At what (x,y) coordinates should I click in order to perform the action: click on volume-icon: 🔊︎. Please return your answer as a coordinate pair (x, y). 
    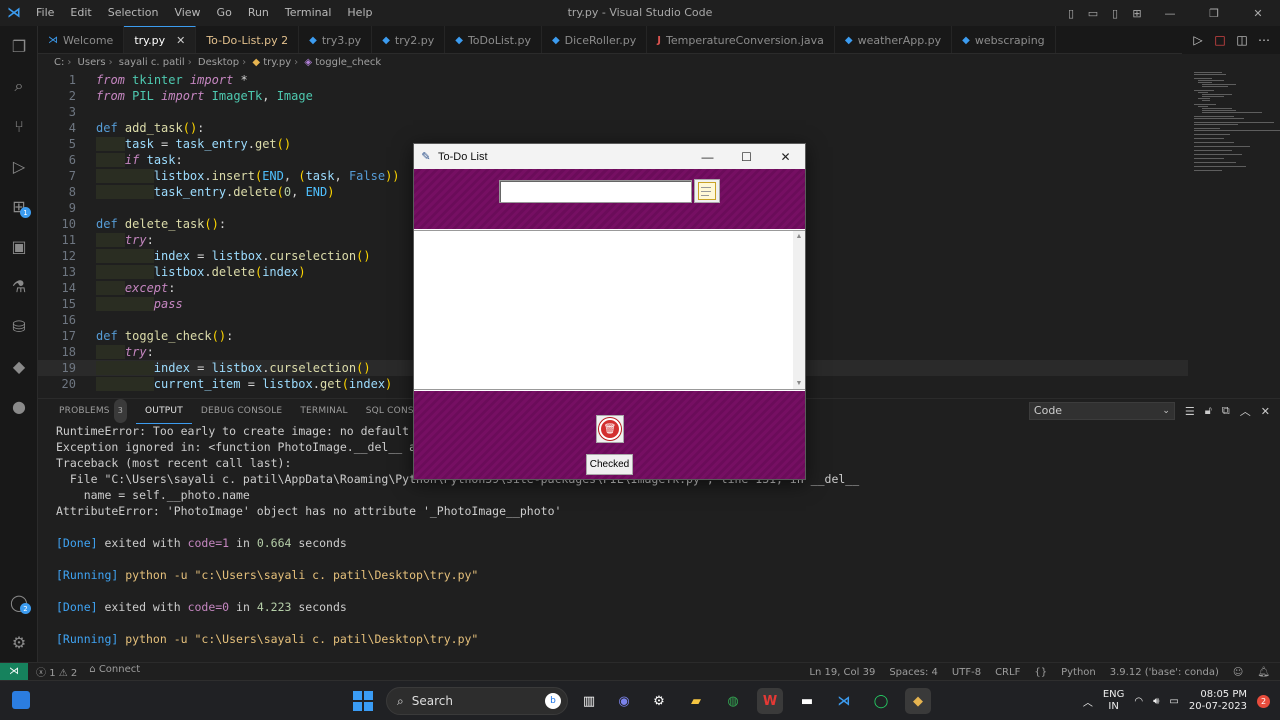
    Looking at the image, I should click on (1156, 701).